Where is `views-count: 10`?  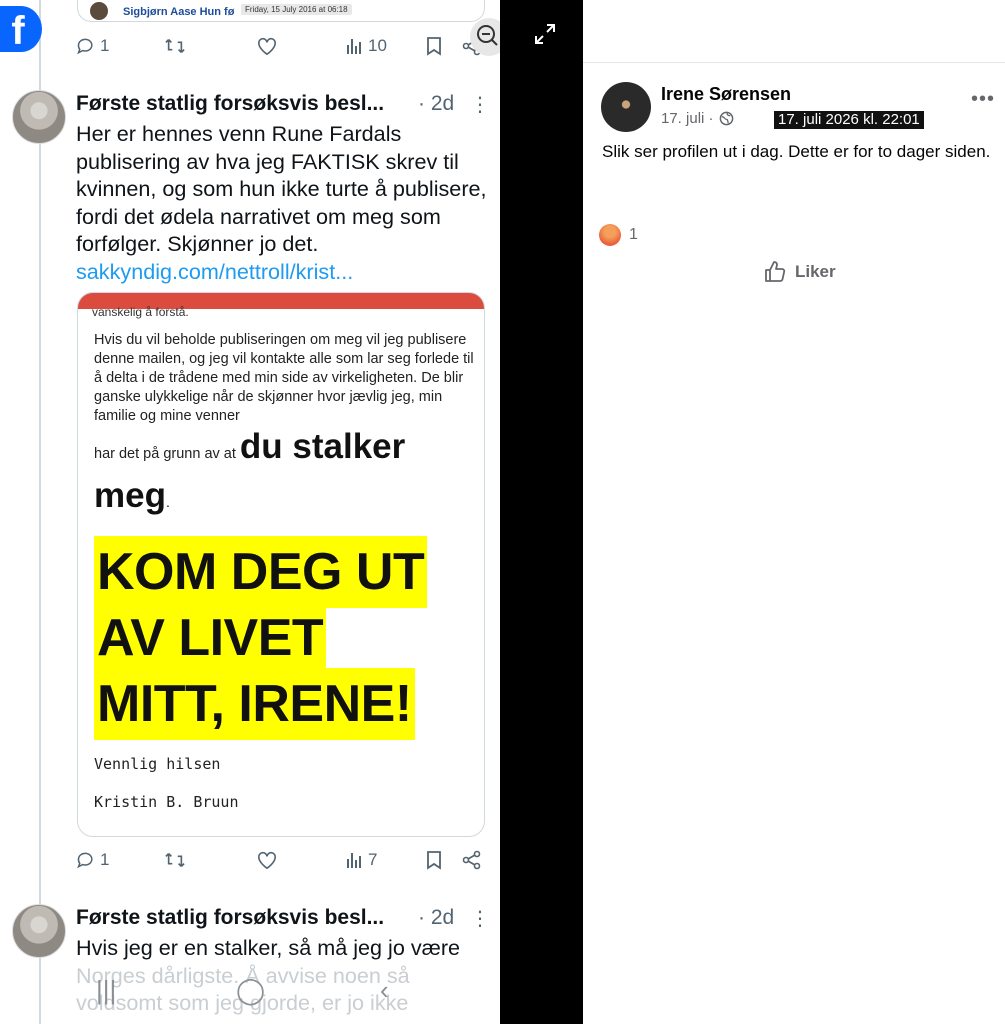
views-count: 10 is located at coordinates (377, 45).